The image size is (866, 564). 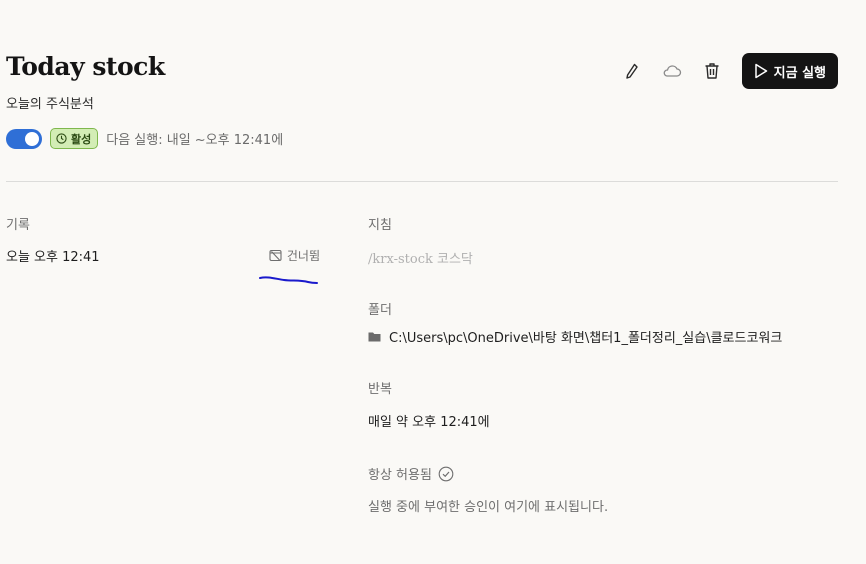 I want to click on cloud-button, so click(x=672, y=71).